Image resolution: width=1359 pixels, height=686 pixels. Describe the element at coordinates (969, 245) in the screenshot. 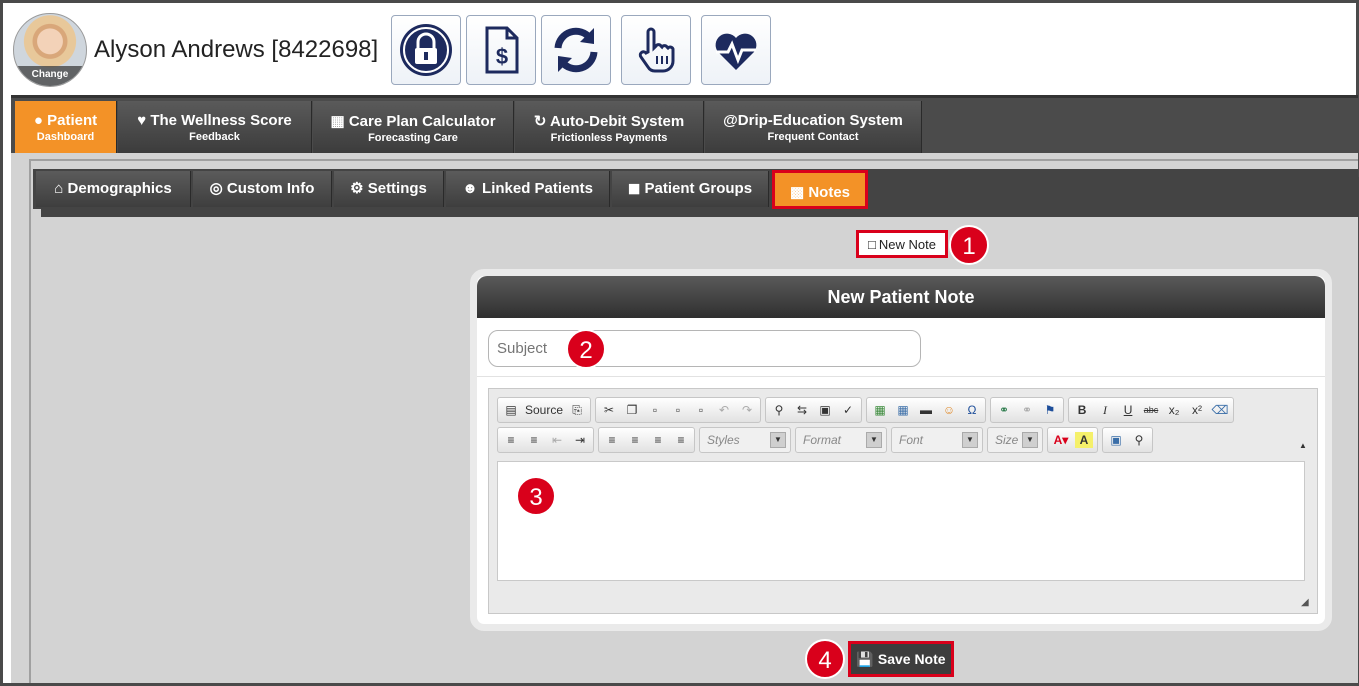

I see `callout-badge-1: 1` at that location.